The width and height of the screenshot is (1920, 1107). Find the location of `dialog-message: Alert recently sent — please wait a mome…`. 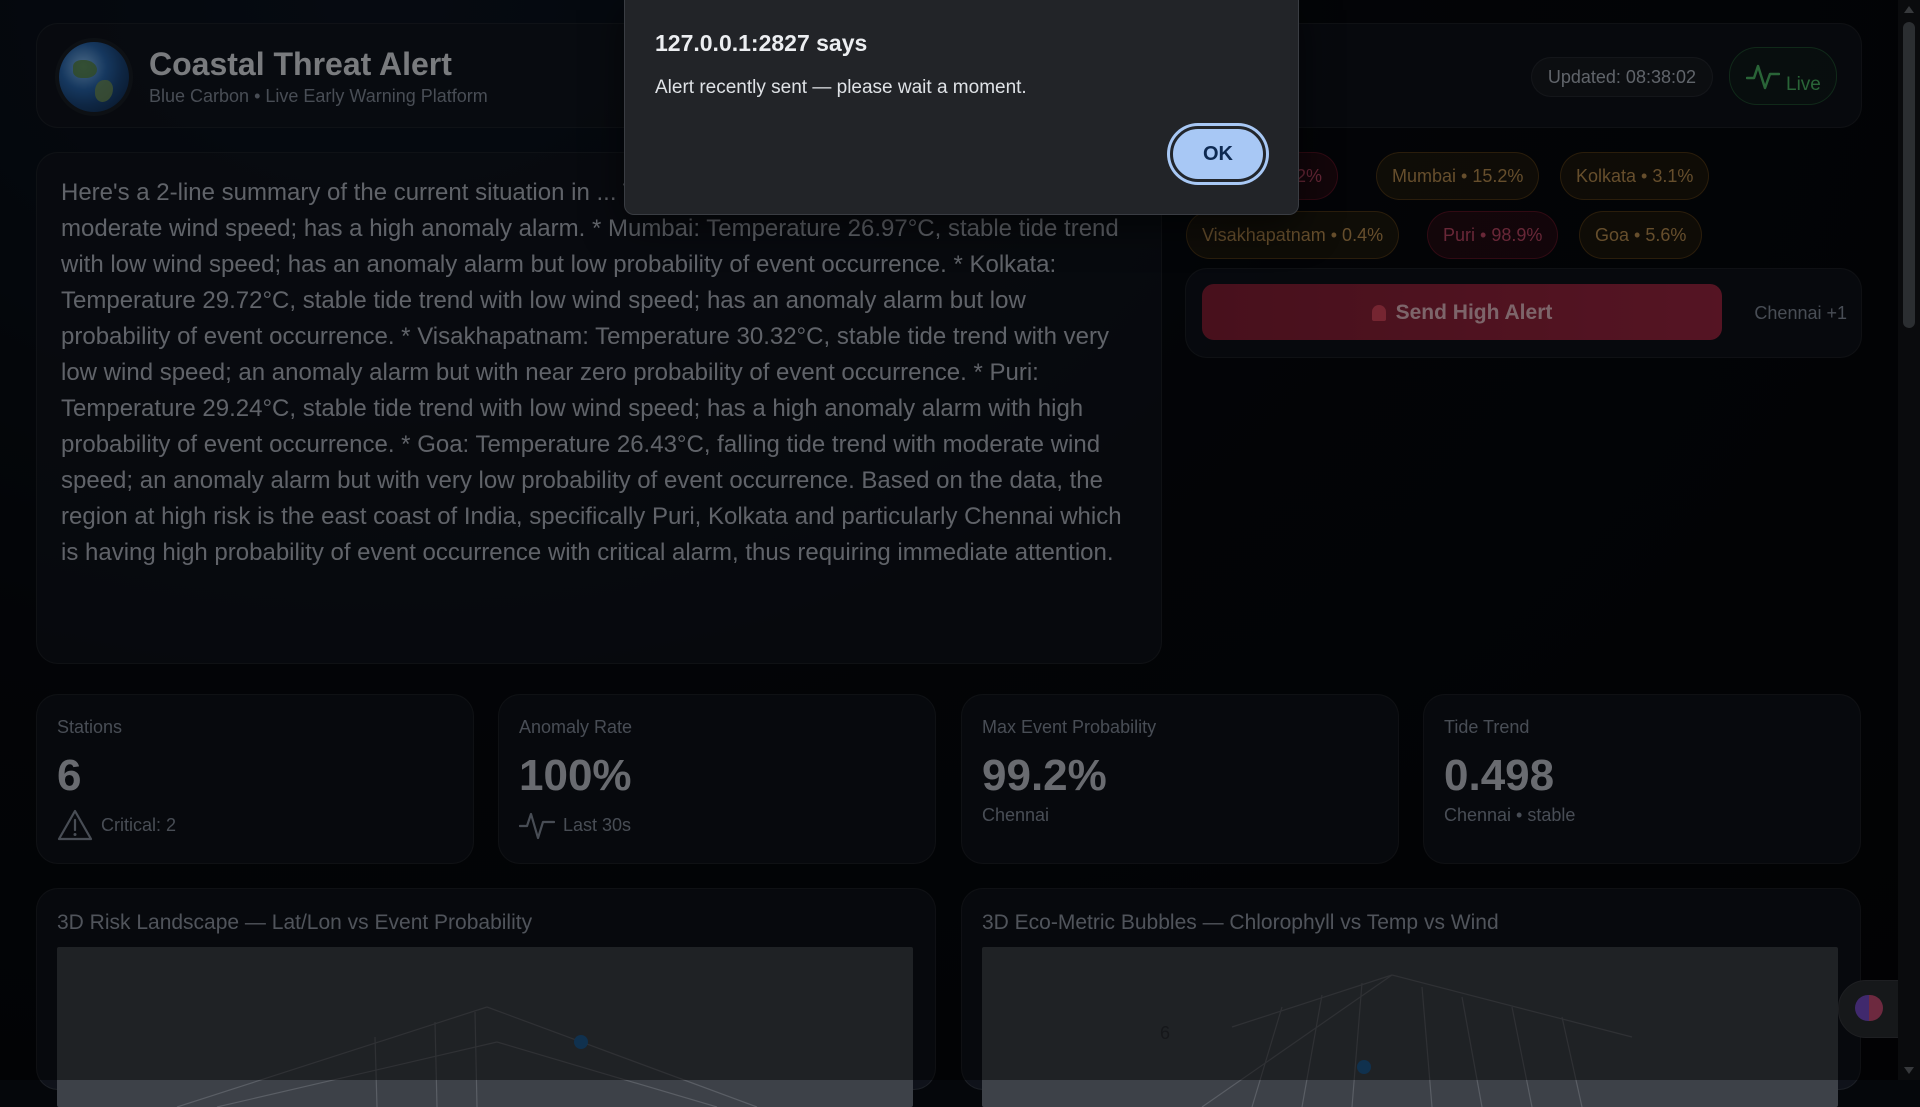

dialog-message: Alert recently sent — please wait a mome… is located at coordinates (841, 87).